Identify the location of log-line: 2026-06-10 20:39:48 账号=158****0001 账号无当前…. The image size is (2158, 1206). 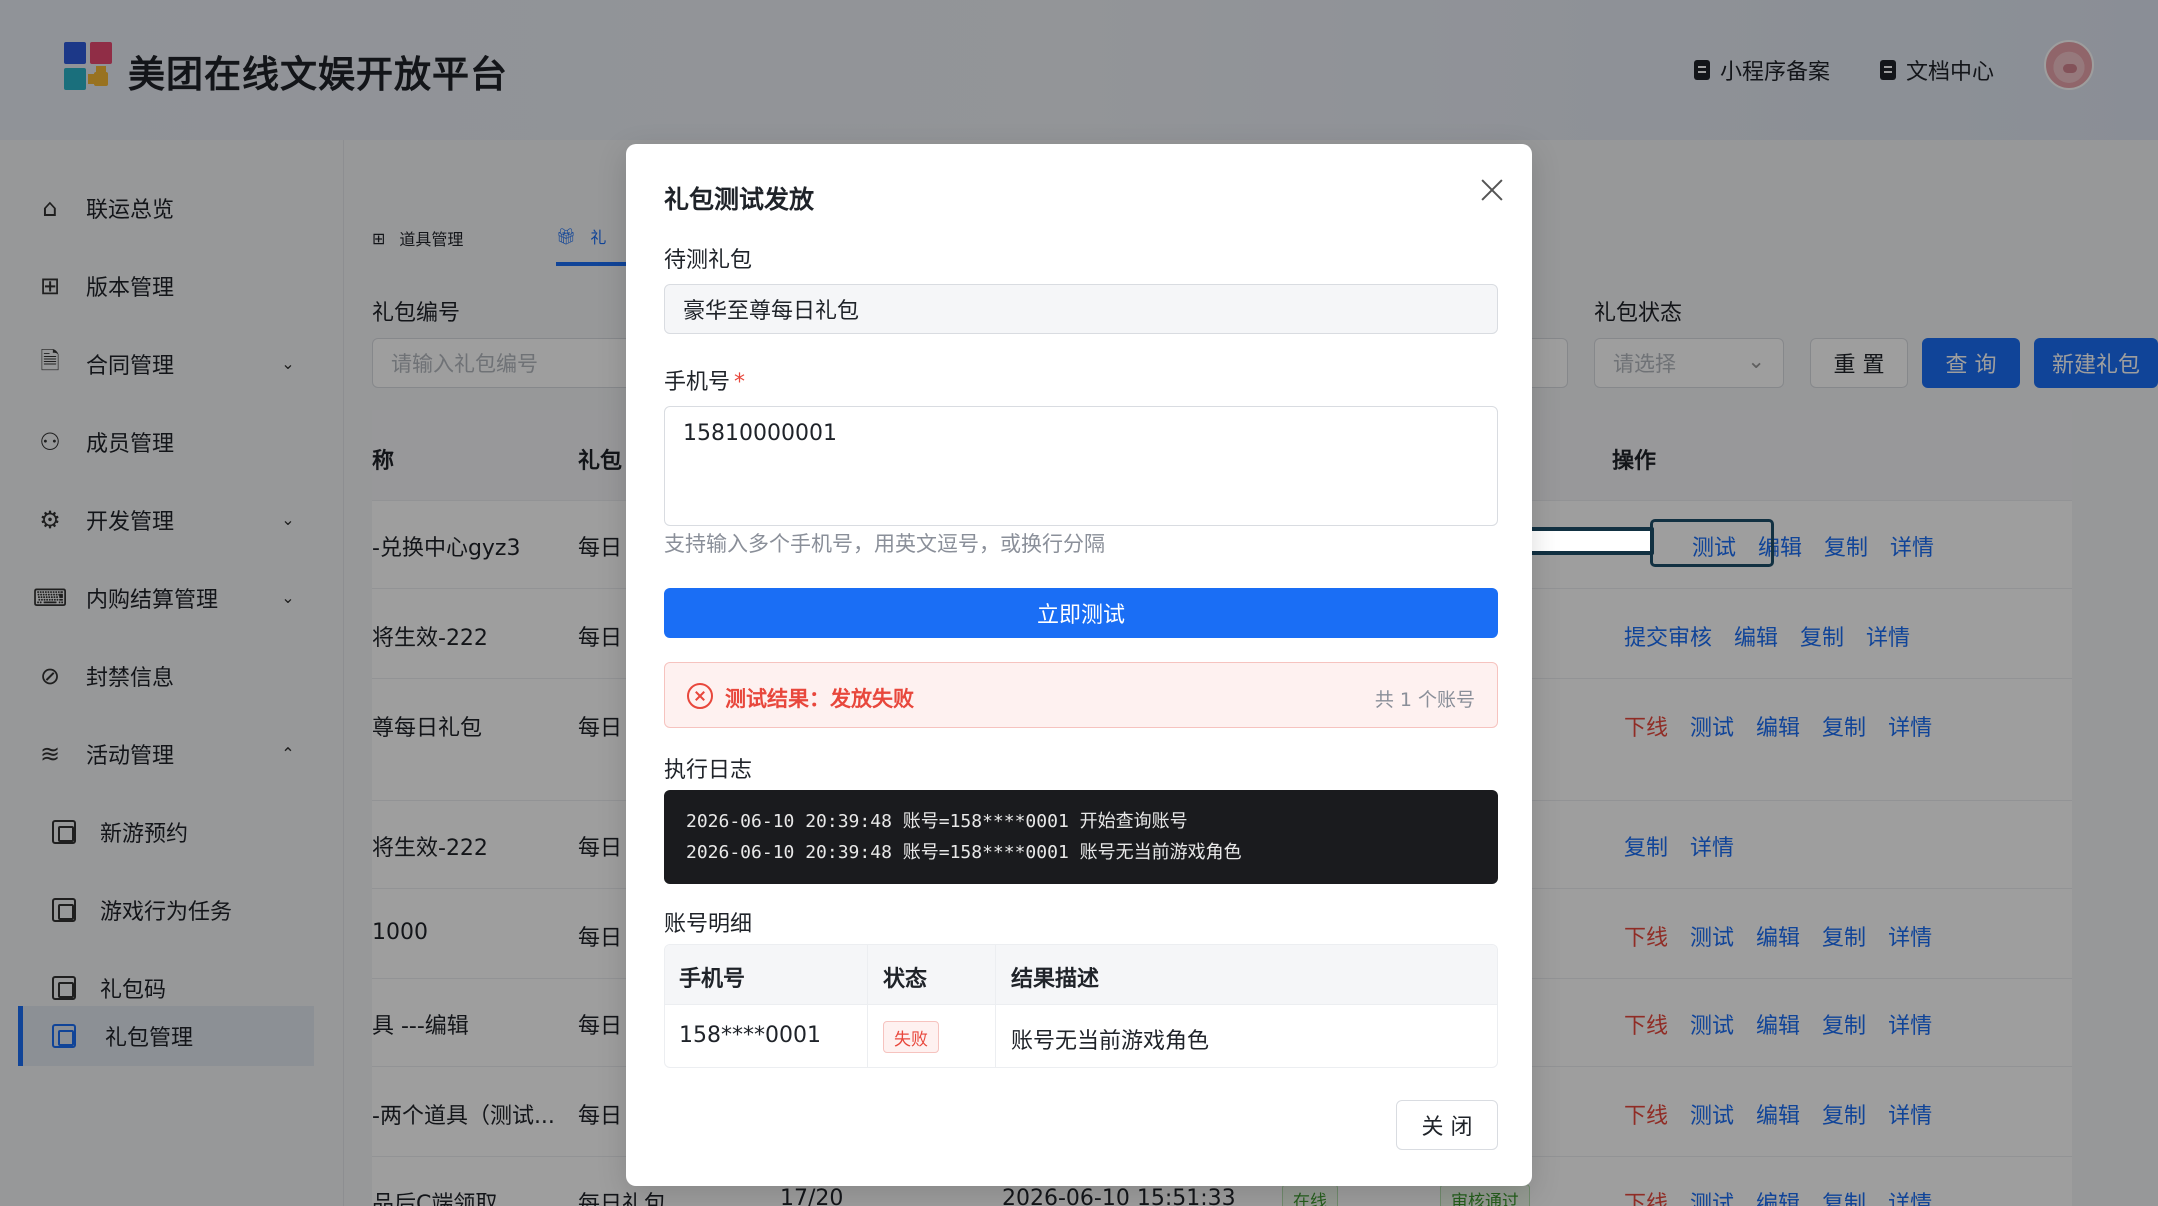
(964, 852).